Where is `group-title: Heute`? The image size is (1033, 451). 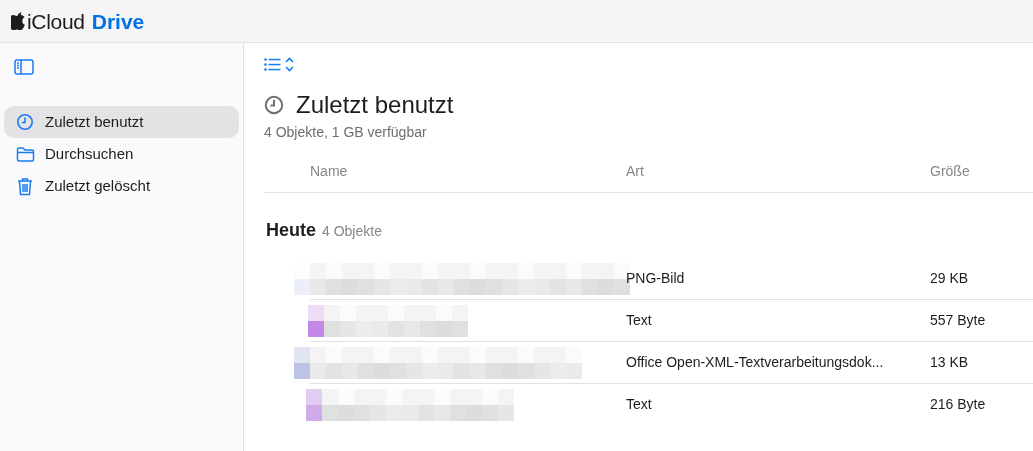 group-title: Heute is located at coordinates (291, 230).